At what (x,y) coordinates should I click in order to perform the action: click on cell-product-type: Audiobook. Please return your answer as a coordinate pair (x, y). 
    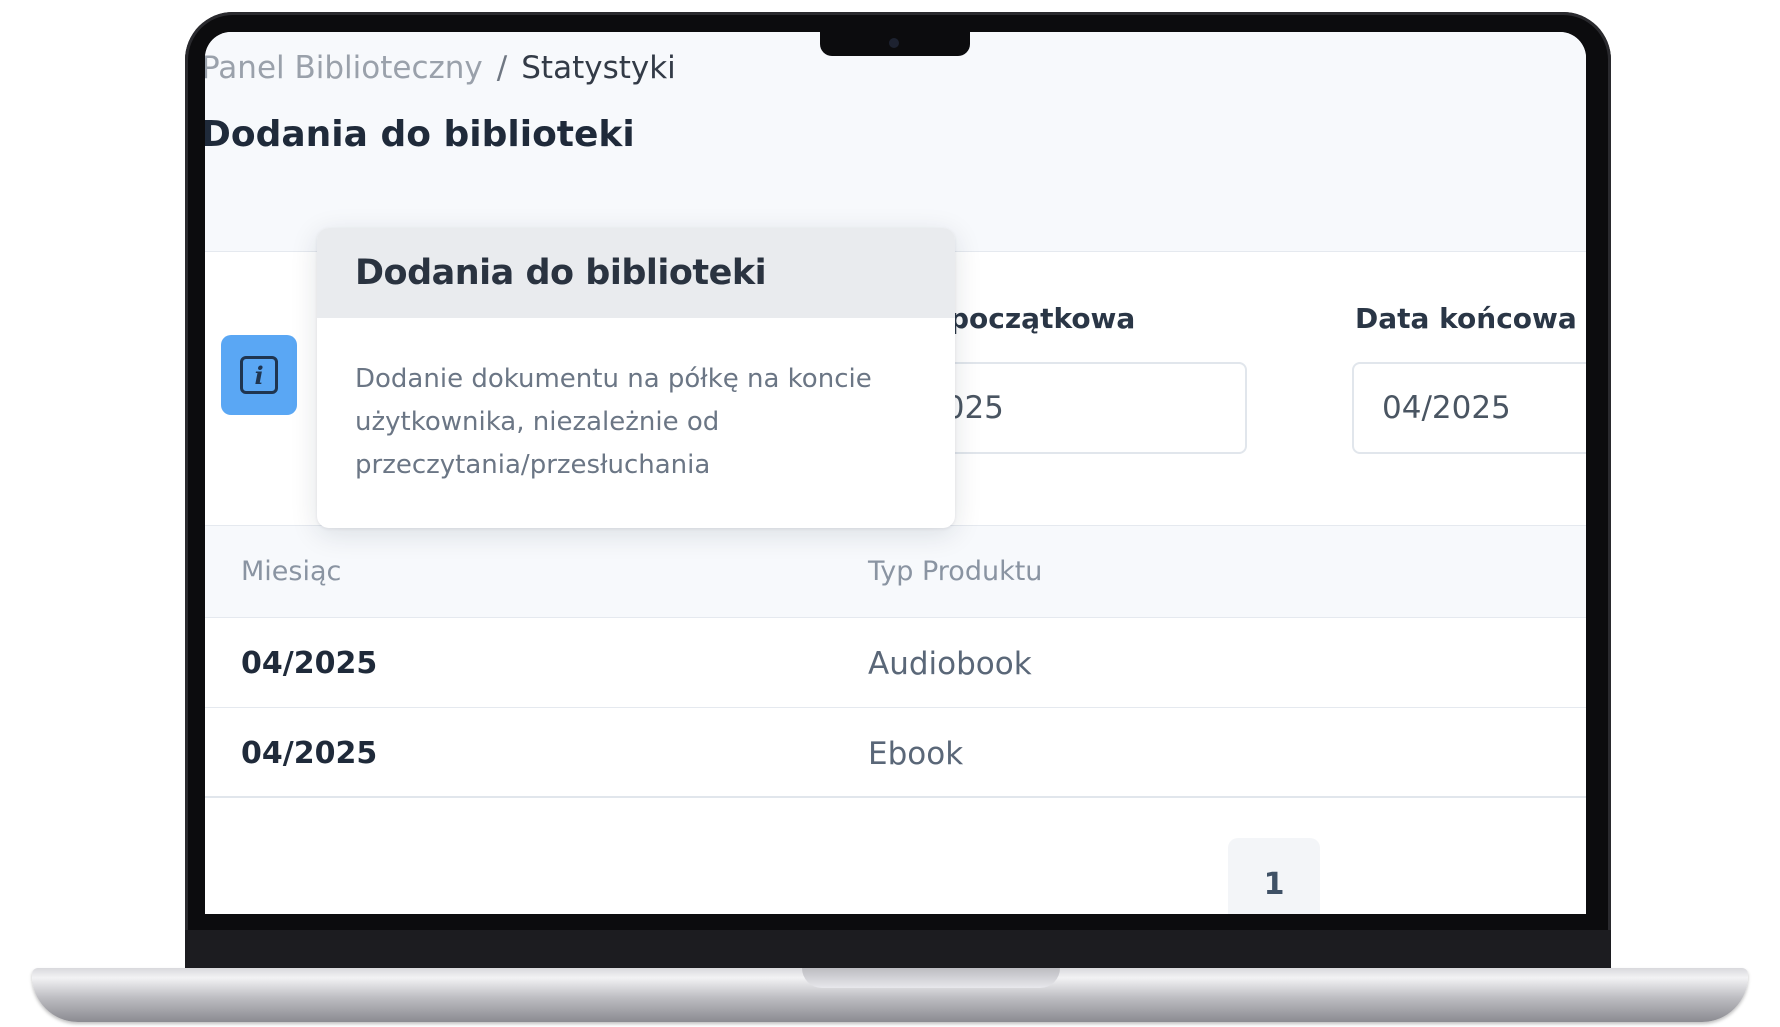
    Looking at the image, I should click on (950, 664).